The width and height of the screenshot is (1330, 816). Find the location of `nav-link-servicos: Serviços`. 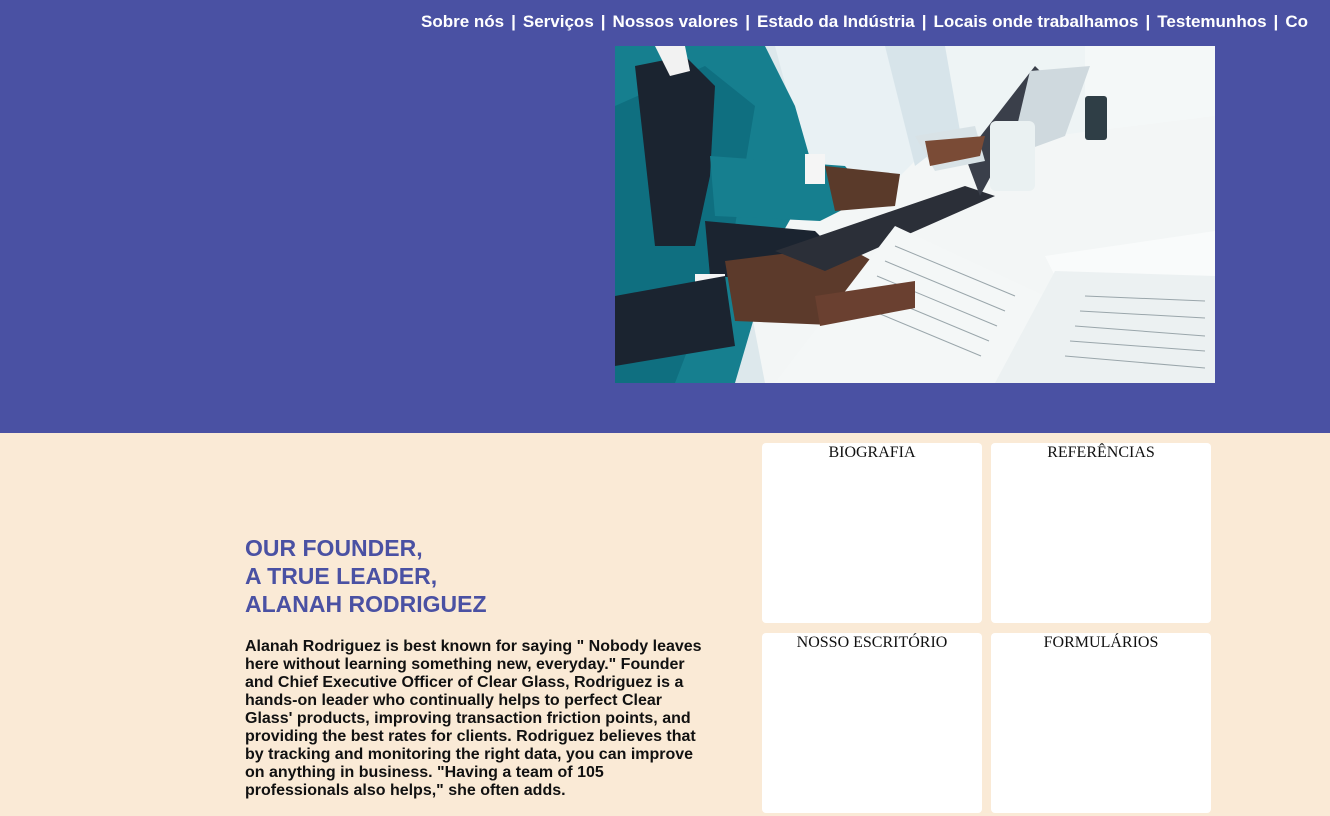

nav-link-servicos: Serviços is located at coordinates (558, 21).